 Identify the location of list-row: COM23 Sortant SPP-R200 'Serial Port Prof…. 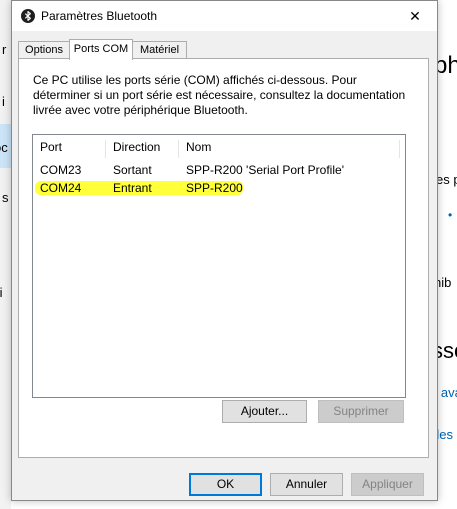
(219, 170).